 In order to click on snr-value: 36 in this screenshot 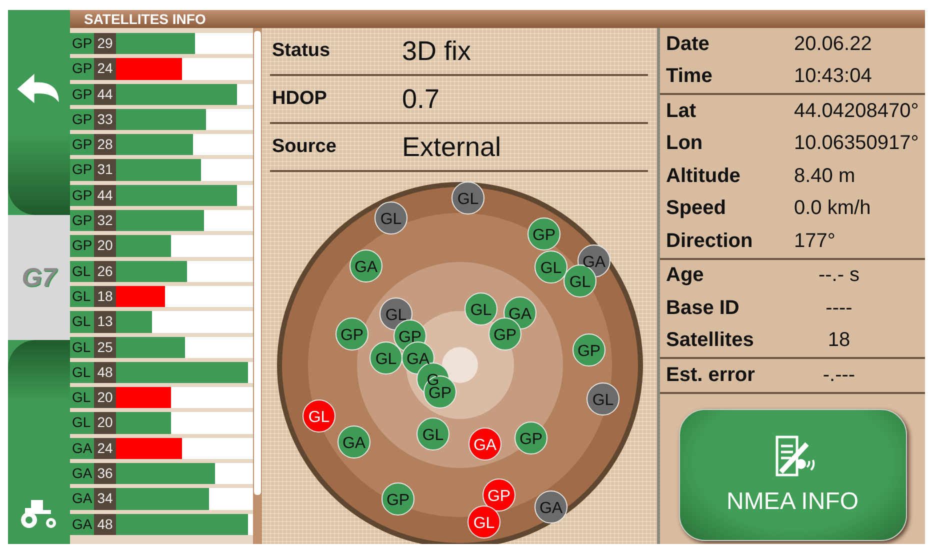, I will do `click(105, 473)`.